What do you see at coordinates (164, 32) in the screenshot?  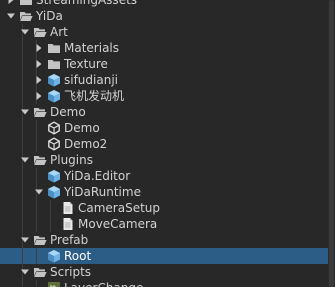 I see `tree-item-art: Art` at bounding box center [164, 32].